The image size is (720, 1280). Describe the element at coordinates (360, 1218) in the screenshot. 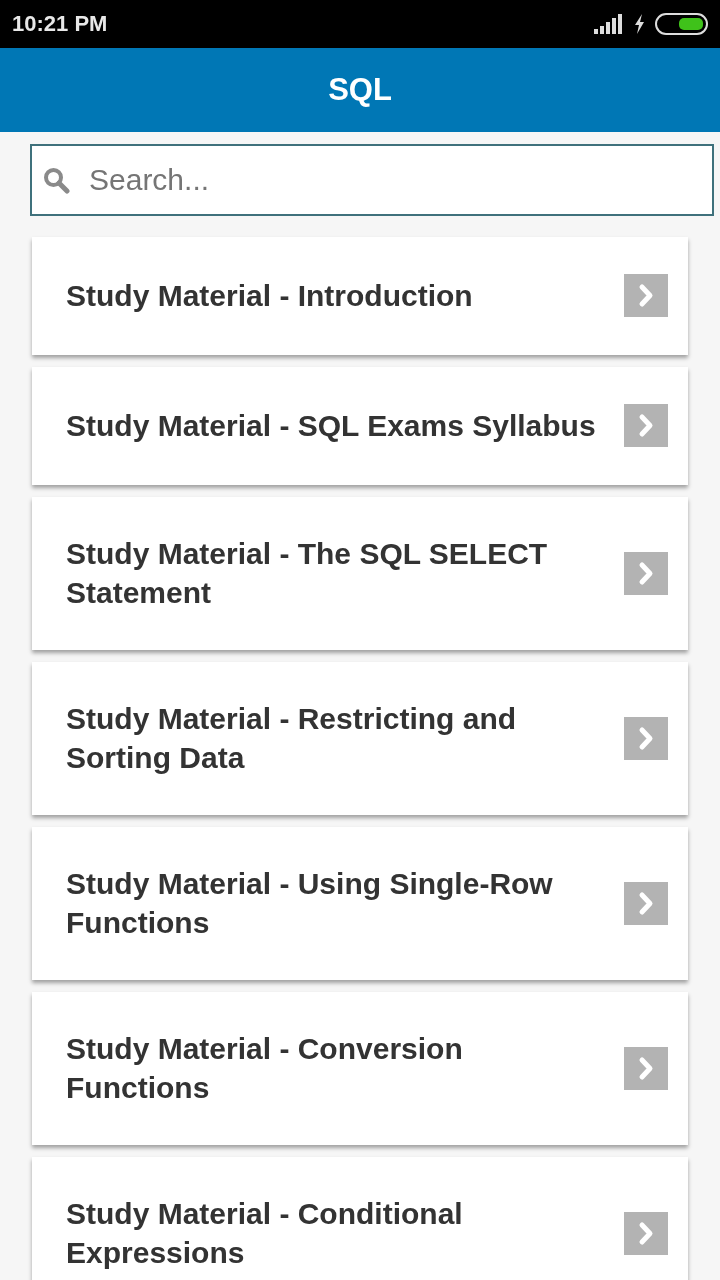

I see `topic-list-item: Study Material - Conditional Expressions` at that location.